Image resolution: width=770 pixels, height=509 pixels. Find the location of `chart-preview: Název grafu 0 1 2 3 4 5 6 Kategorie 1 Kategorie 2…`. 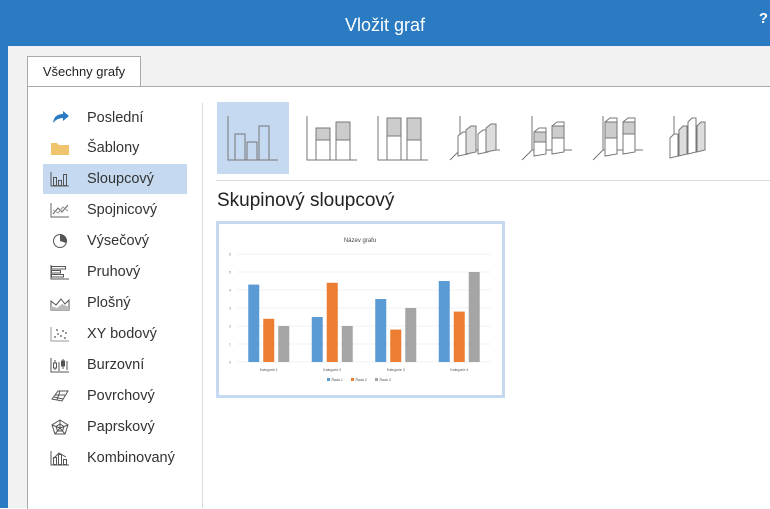

chart-preview: Název grafu 0 1 2 3 4 5 6 Kategorie 1 Kategorie 2… is located at coordinates (360, 309).